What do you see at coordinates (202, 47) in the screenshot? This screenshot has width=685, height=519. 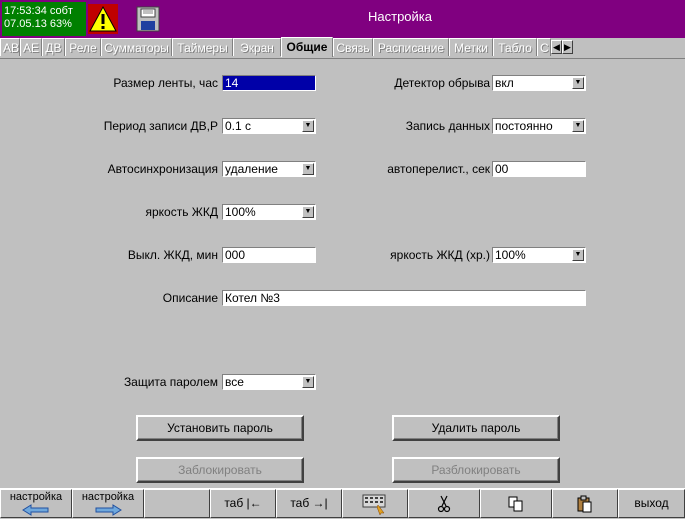 I see `tab-timery: Таймеры` at bounding box center [202, 47].